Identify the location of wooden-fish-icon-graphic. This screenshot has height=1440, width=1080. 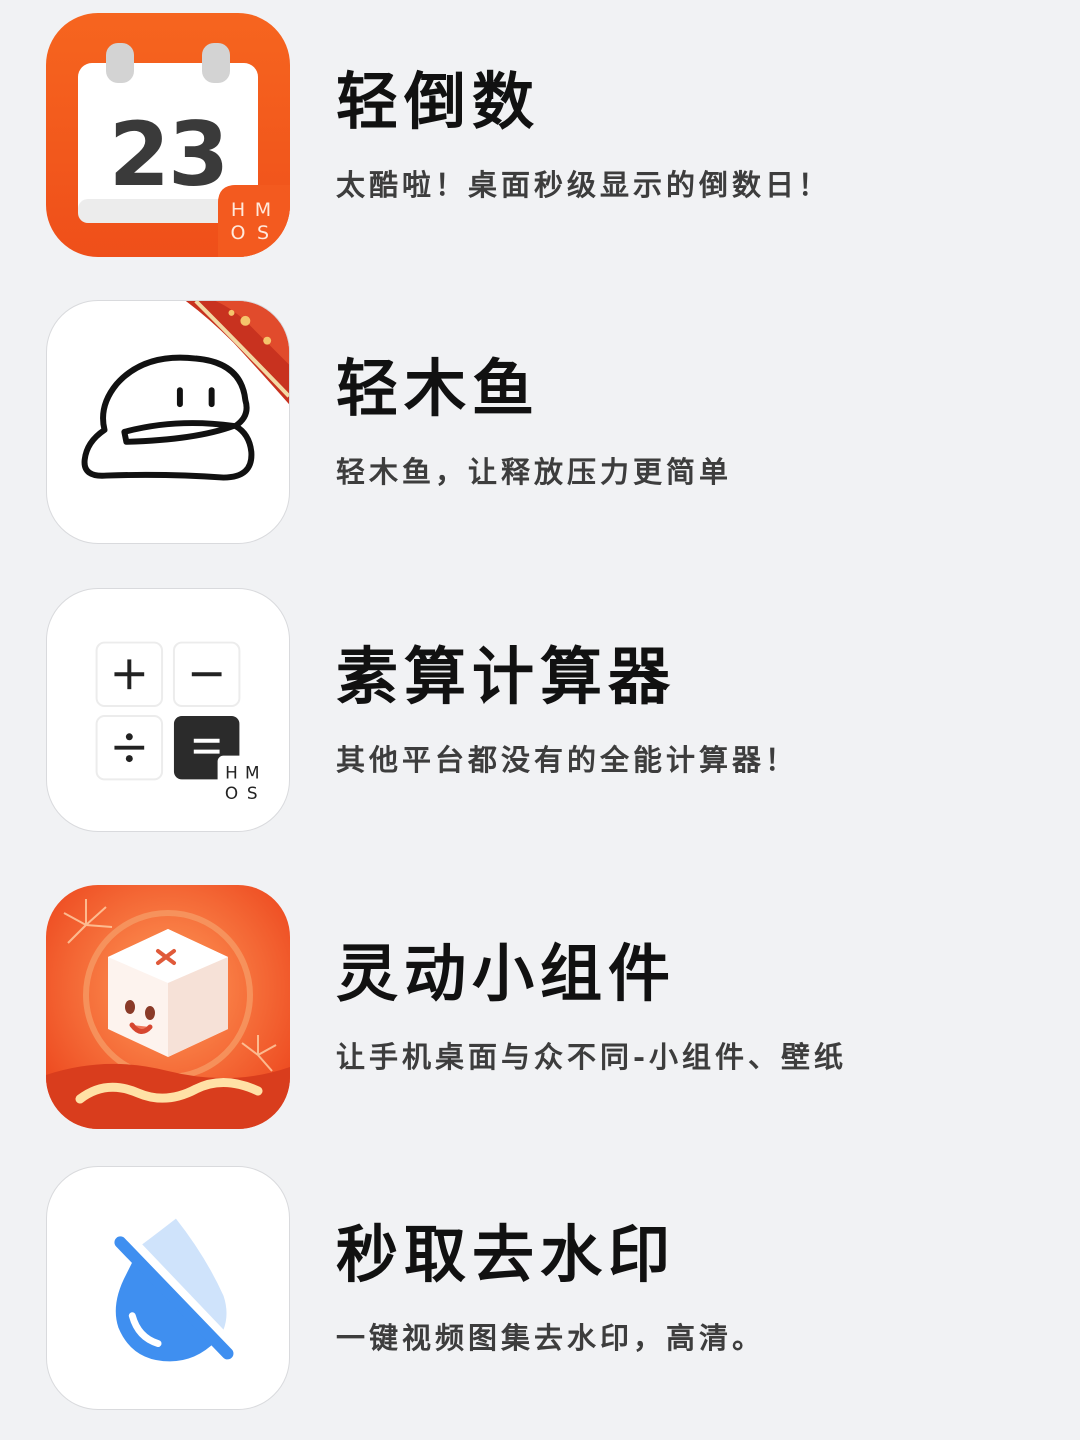
(185, 391).